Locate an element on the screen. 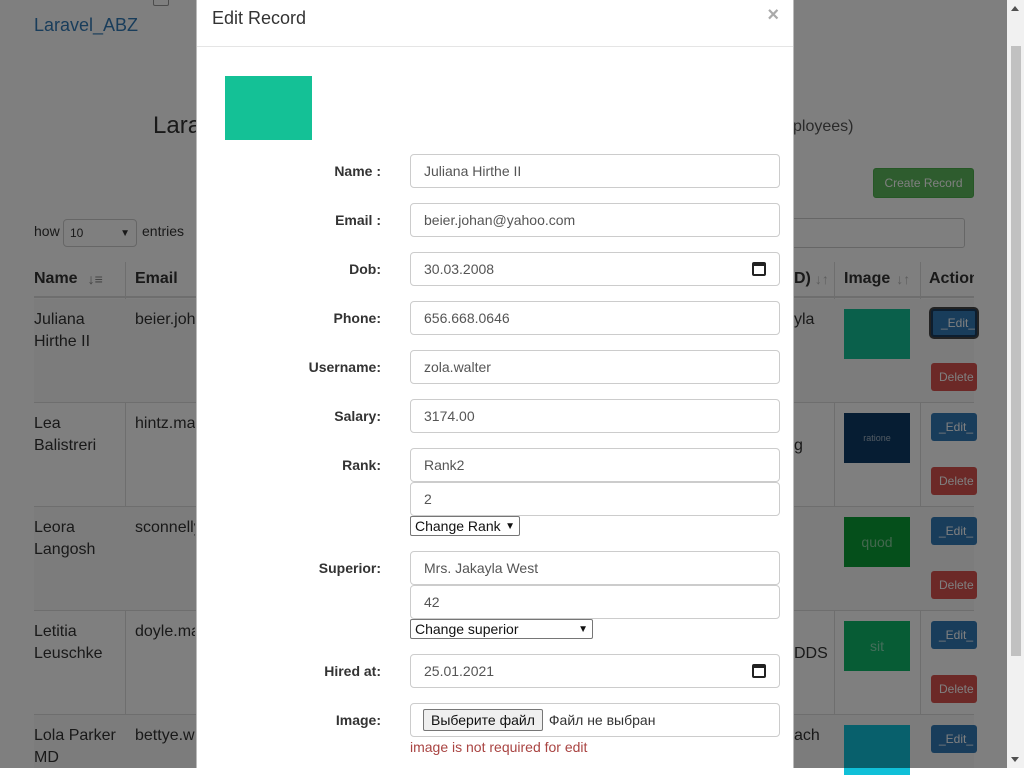 This screenshot has height=775, width=1024. dob-label: Dob: is located at coordinates (365, 269).